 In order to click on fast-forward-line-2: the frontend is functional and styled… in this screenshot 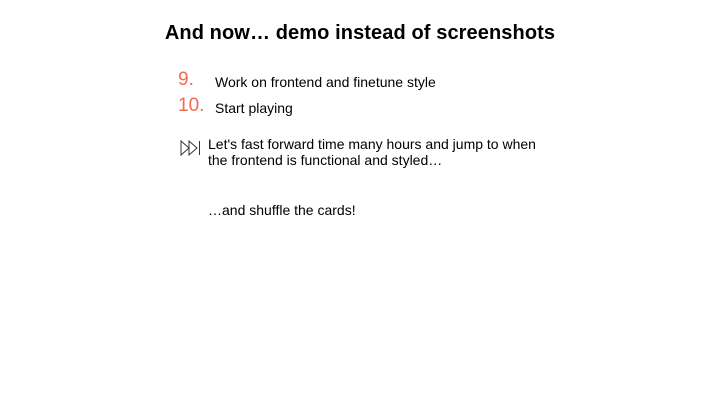, I will do `click(325, 160)`.